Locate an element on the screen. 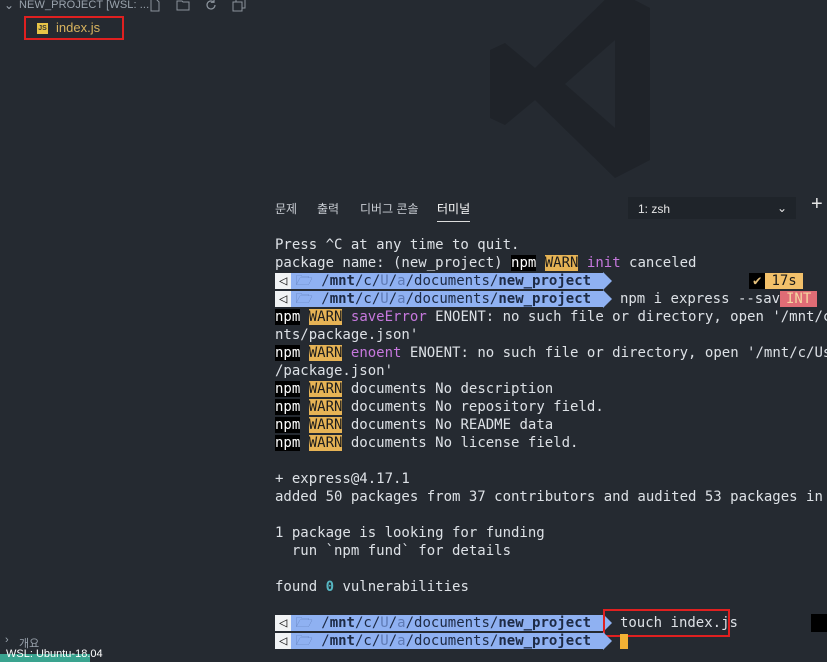 This screenshot has height=662, width=827. duration-badge: 17s is located at coordinates (784, 281).